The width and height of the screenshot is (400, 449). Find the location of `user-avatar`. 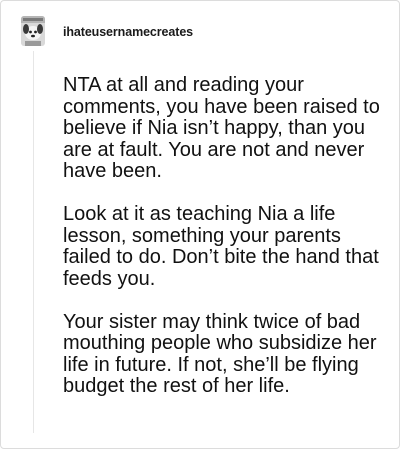

user-avatar is located at coordinates (33, 31).